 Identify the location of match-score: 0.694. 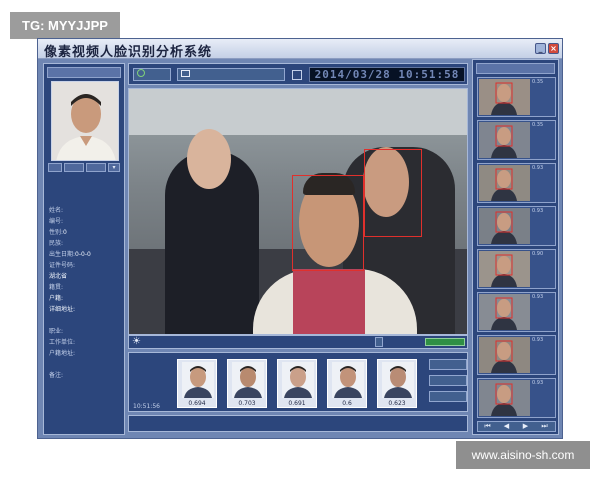
(197, 403).